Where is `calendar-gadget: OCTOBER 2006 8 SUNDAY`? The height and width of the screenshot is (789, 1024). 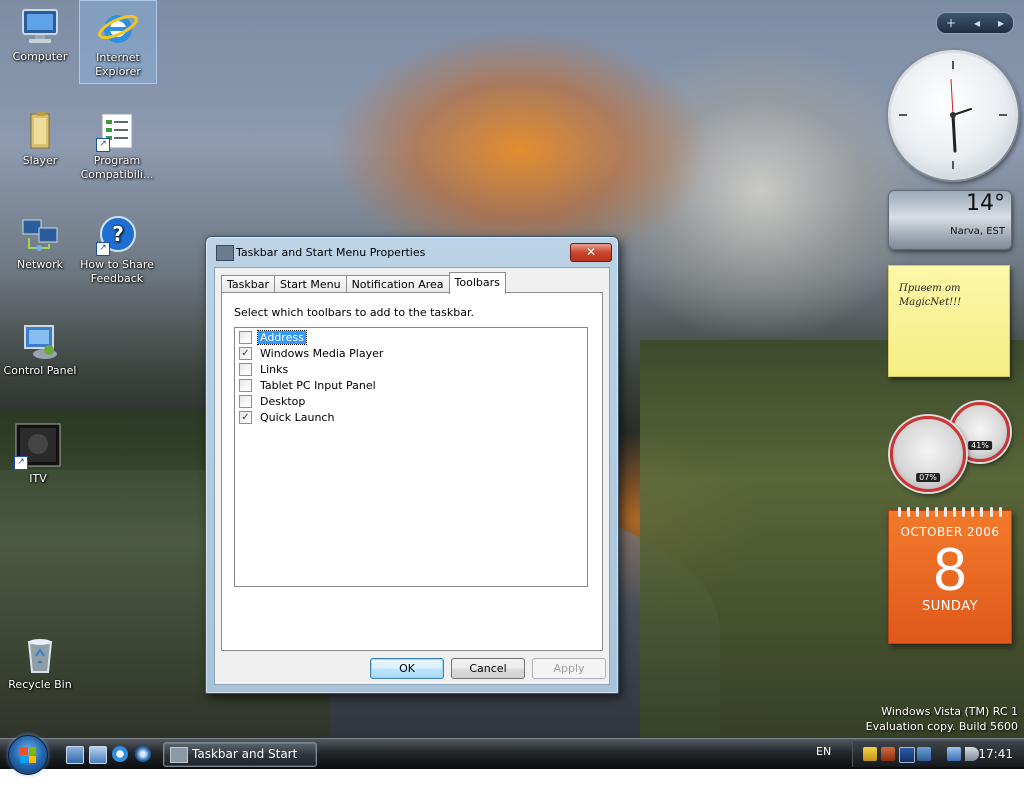
calendar-gadget: OCTOBER 2006 8 SUNDAY is located at coordinates (950, 575).